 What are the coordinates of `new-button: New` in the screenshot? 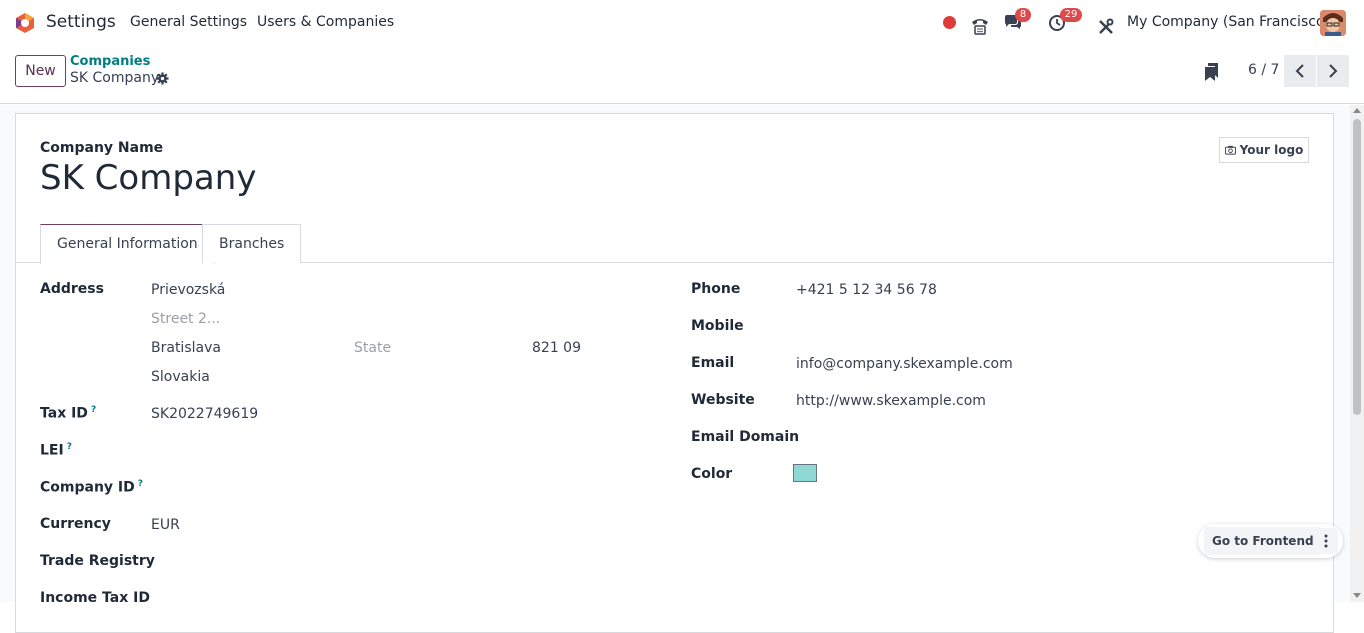 It's located at (40, 71).